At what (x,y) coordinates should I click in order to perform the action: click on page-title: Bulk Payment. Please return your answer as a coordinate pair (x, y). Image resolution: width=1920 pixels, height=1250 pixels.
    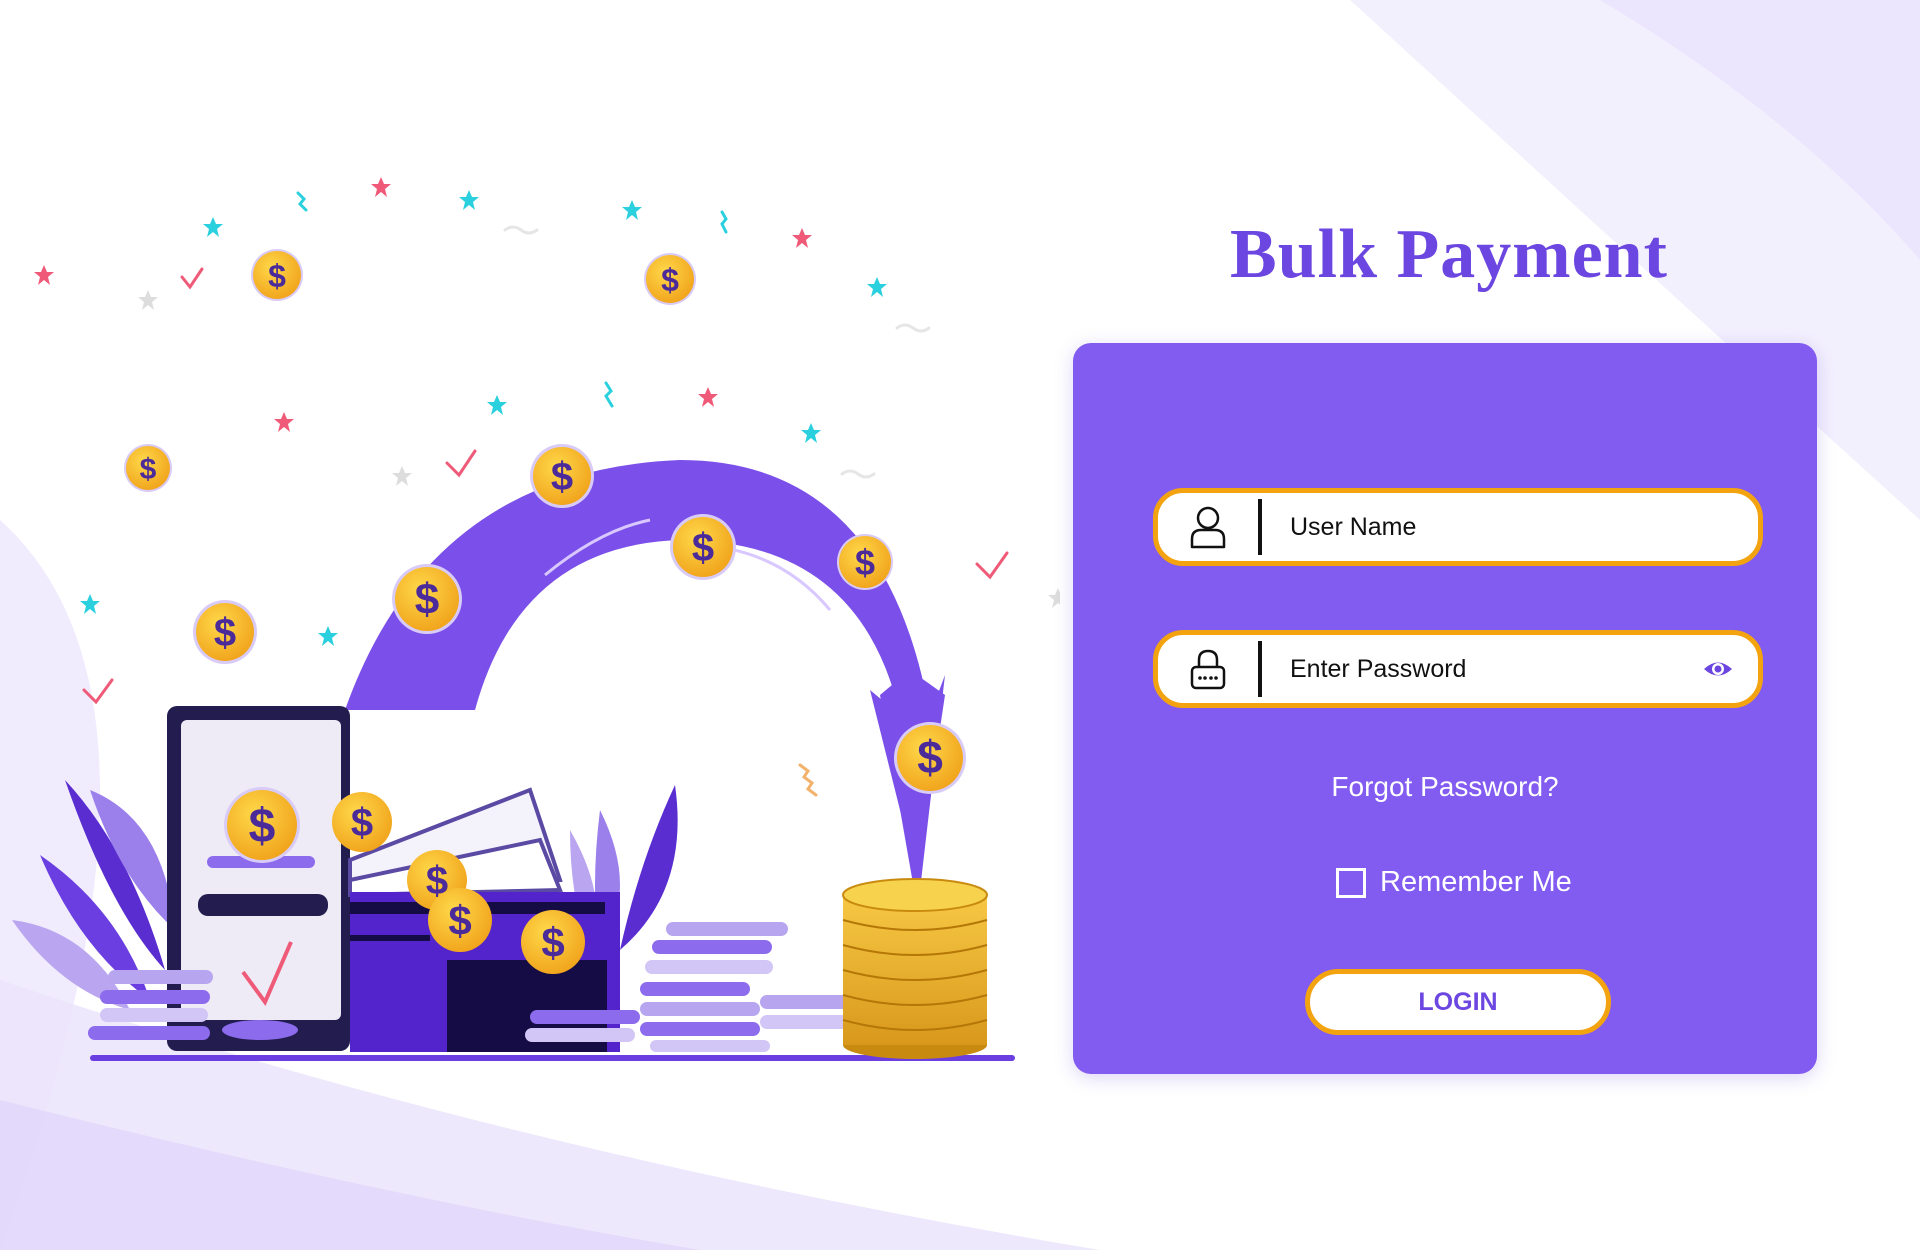
    Looking at the image, I should click on (1449, 254).